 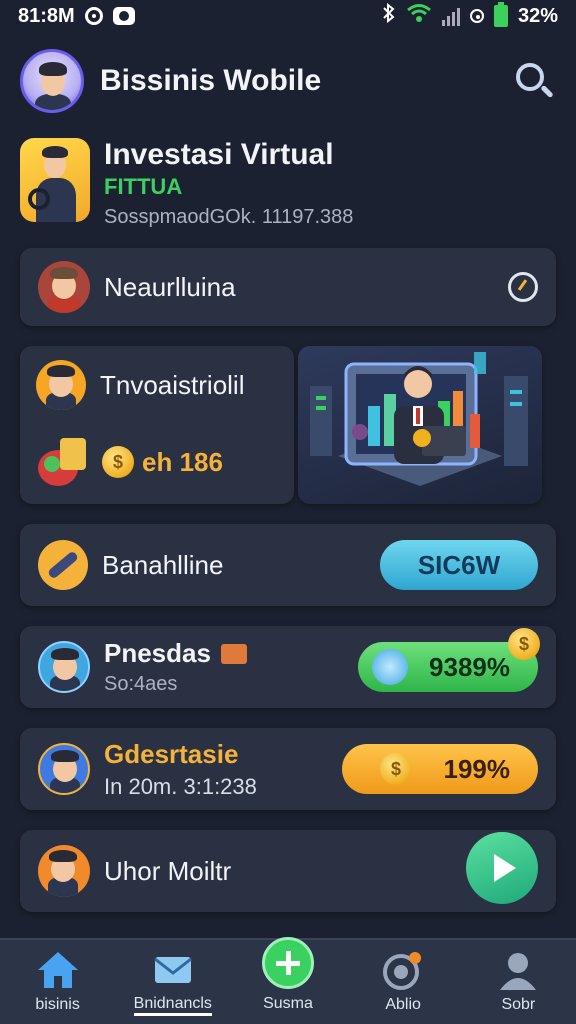 What do you see at coordinates (518, 1004) in the screenshot?
I see `nav-label: Sobr` at bounding box center [518, 1004].